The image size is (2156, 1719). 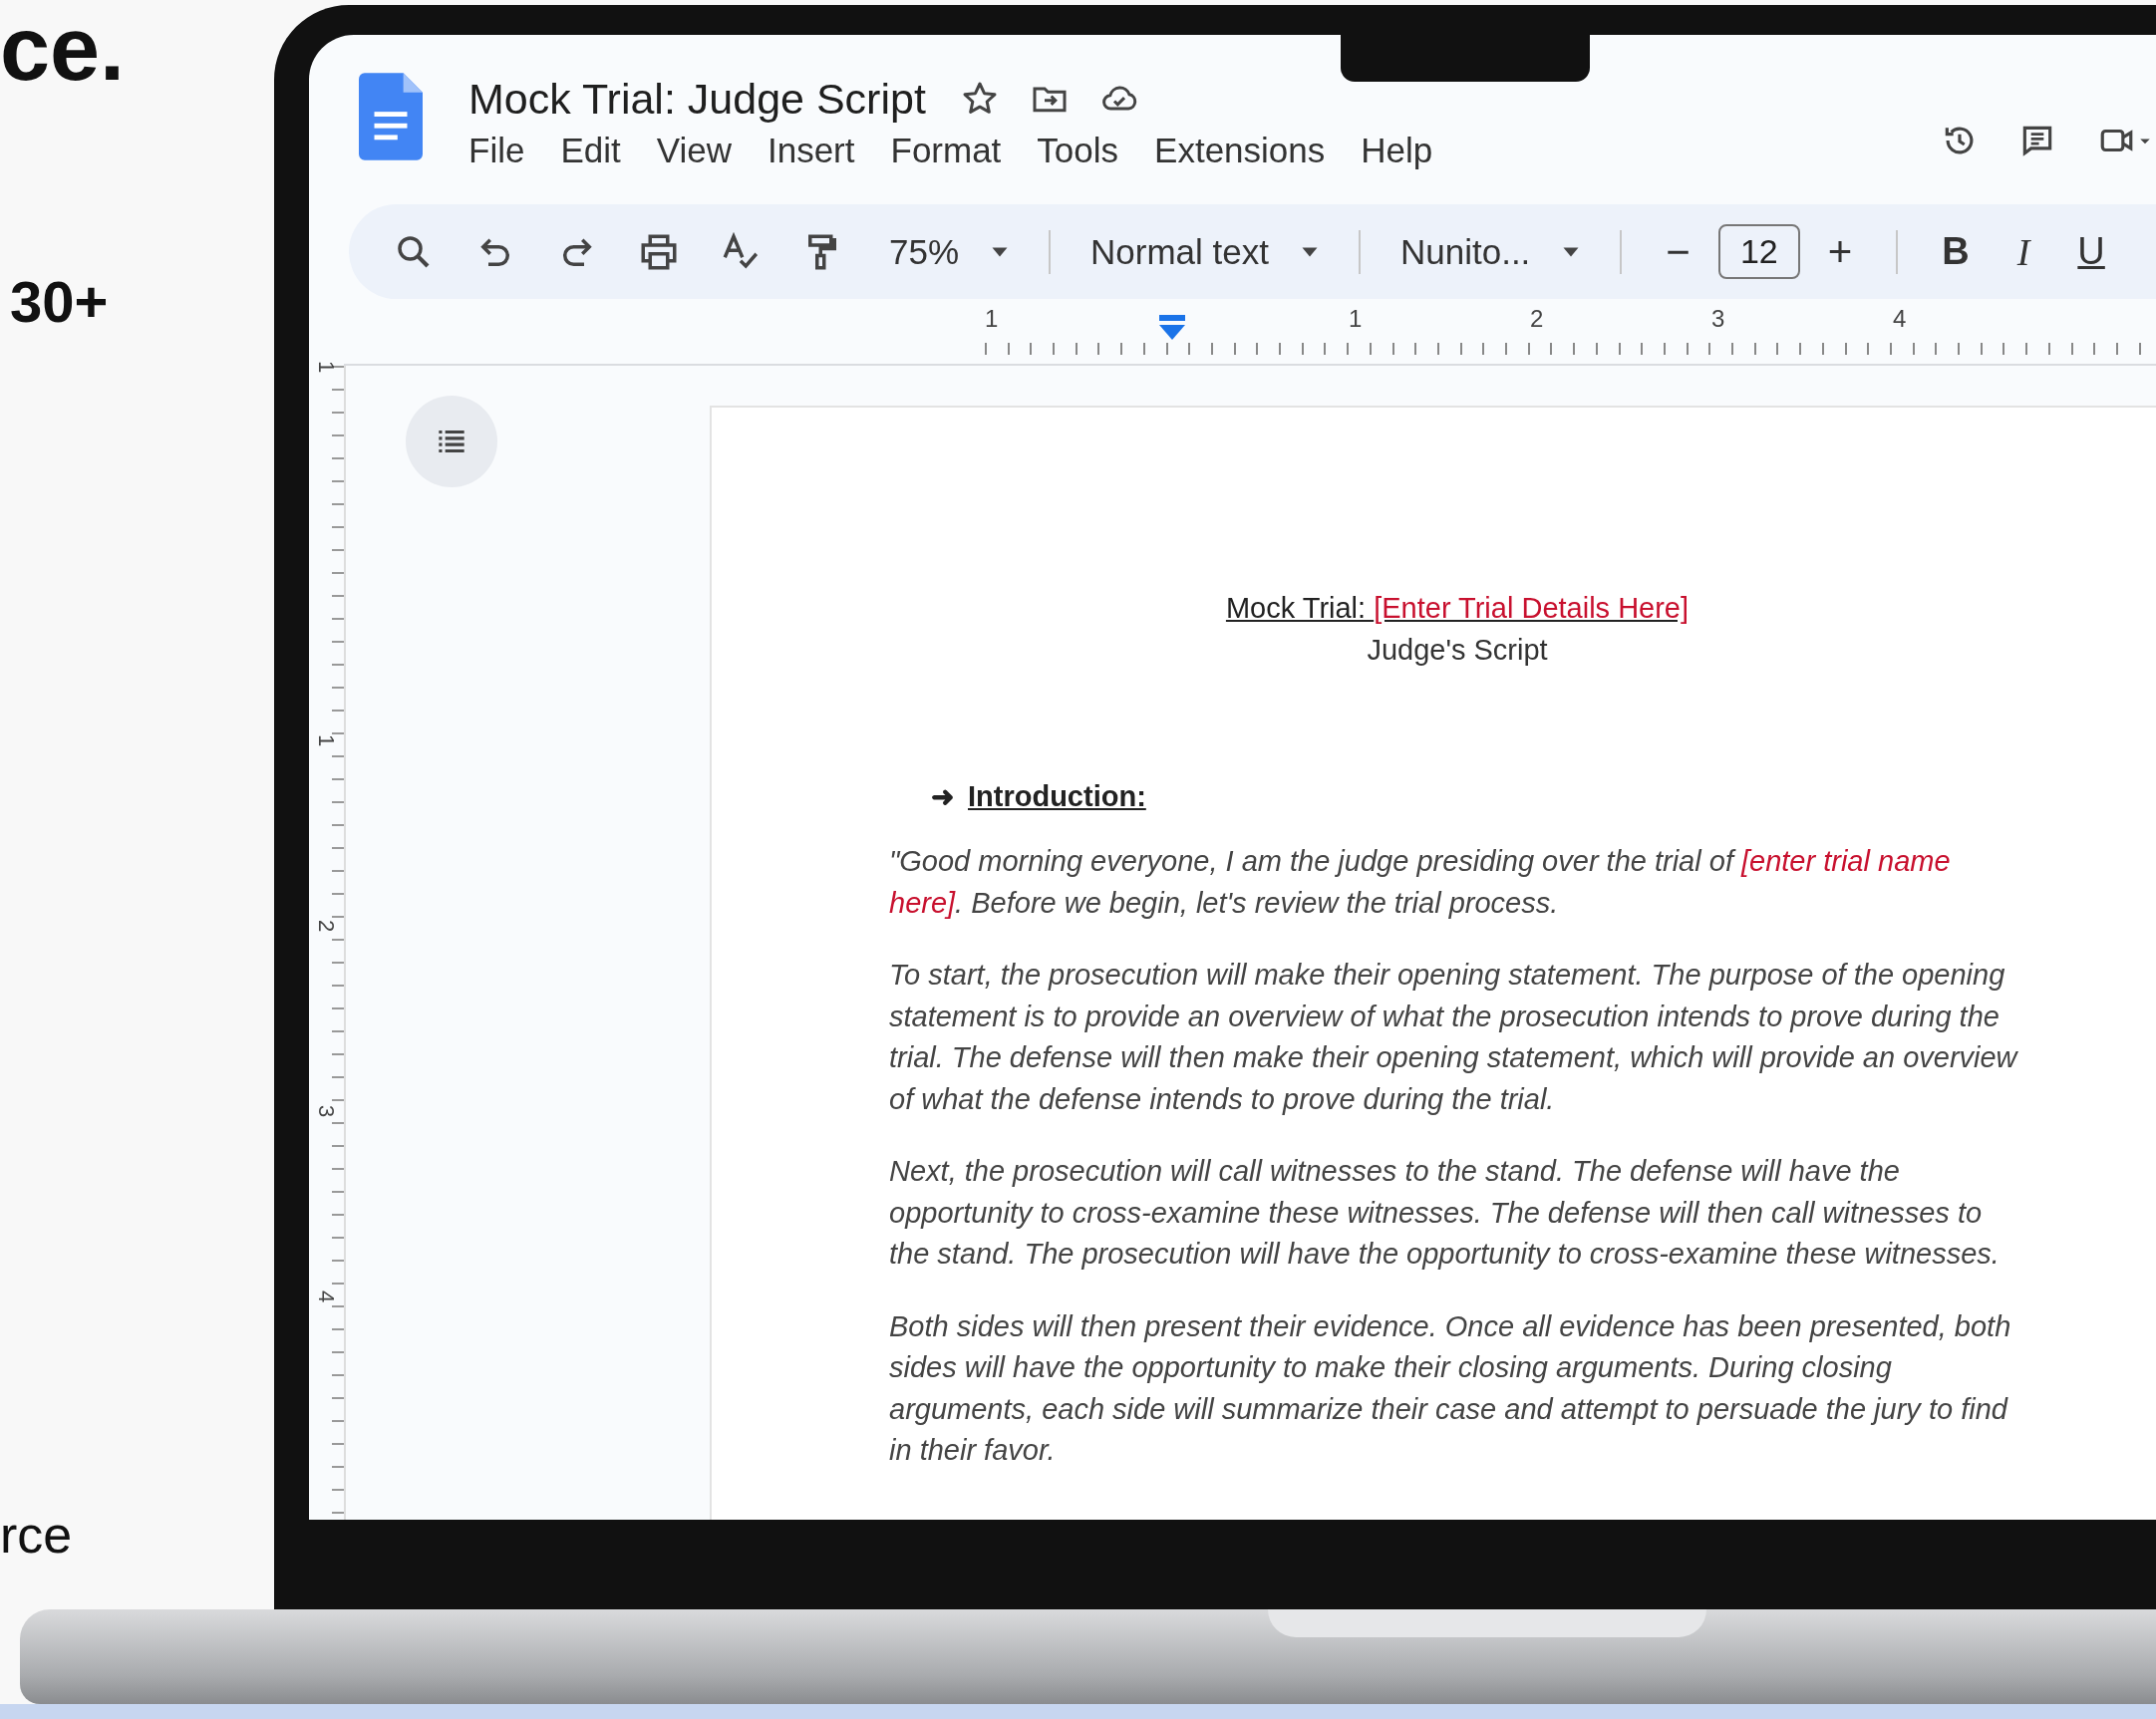 I want to click on decrease-font-size-button: −, so click(x=1678, y=251).